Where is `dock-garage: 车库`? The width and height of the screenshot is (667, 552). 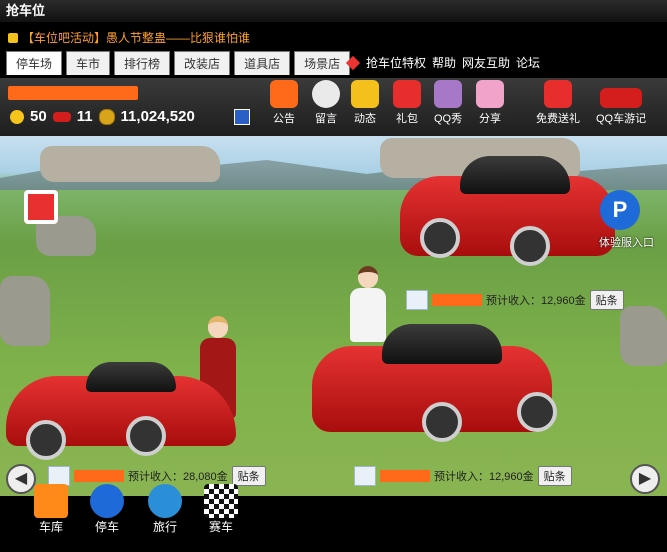 dock-garage: 车库 is located at coordinates (51, 509).